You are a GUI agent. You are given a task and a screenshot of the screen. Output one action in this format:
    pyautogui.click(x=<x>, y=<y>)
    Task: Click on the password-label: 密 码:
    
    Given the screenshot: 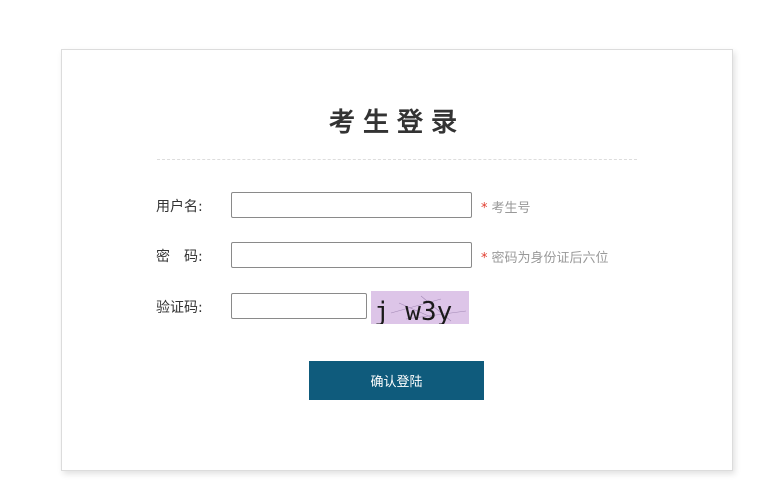 What is the action you would take?
    pyautogui.click(x=179, y=257)
    